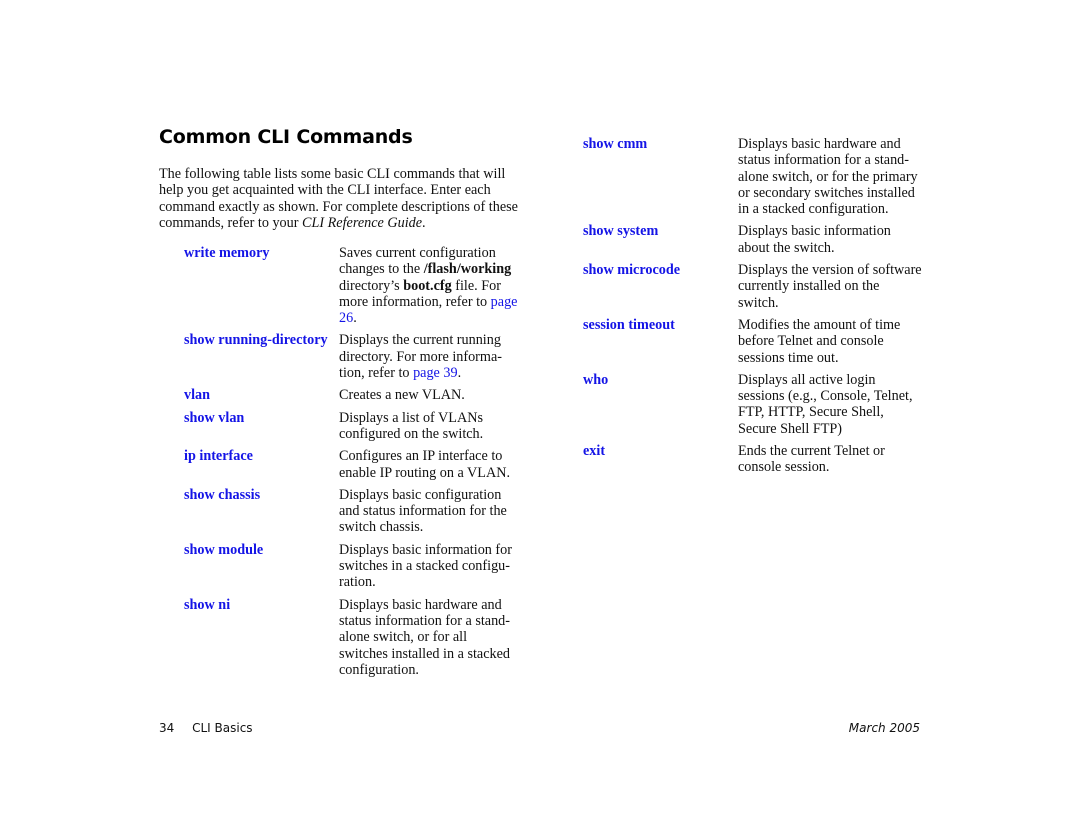  What do you see at coordinates (214, 417) in the screenshot?
I see `command-name: show vlan` at bounding box center [214, 417].